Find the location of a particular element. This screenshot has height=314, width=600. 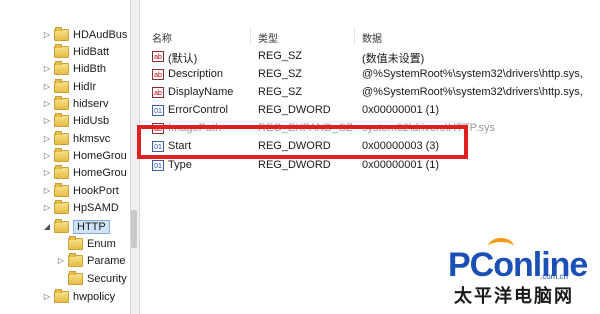

tree-item-hidir: ▷ HidIr is located at coordinates (48, 86).